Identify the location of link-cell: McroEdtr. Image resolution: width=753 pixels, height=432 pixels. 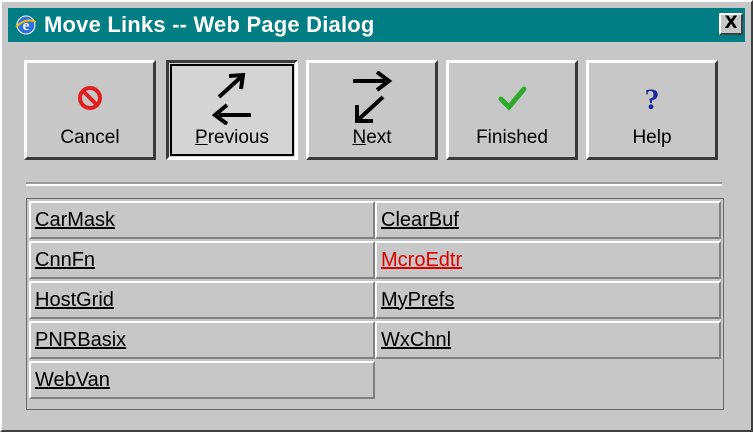
(548, 260).